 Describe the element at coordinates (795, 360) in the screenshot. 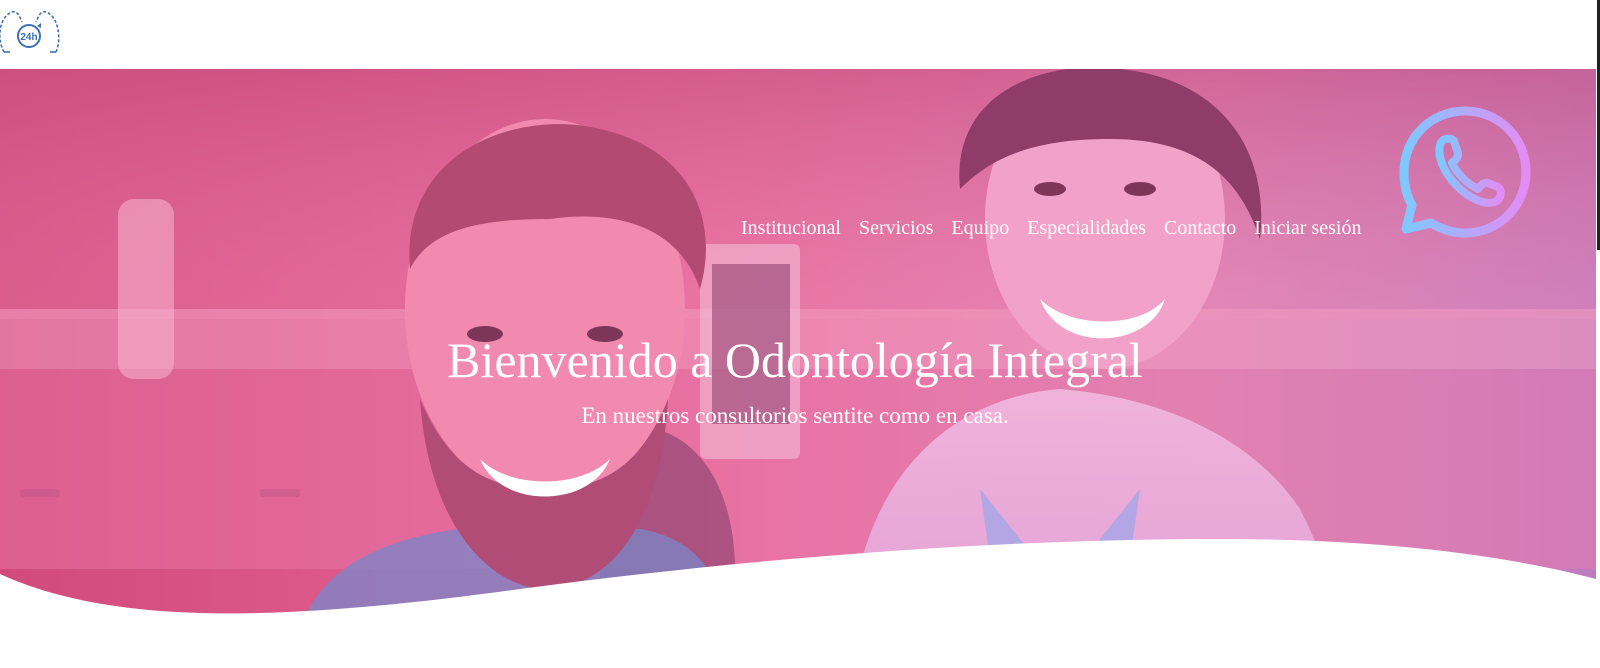

I see `hero-title: Bienvenido a Odontología Integral` at that location.